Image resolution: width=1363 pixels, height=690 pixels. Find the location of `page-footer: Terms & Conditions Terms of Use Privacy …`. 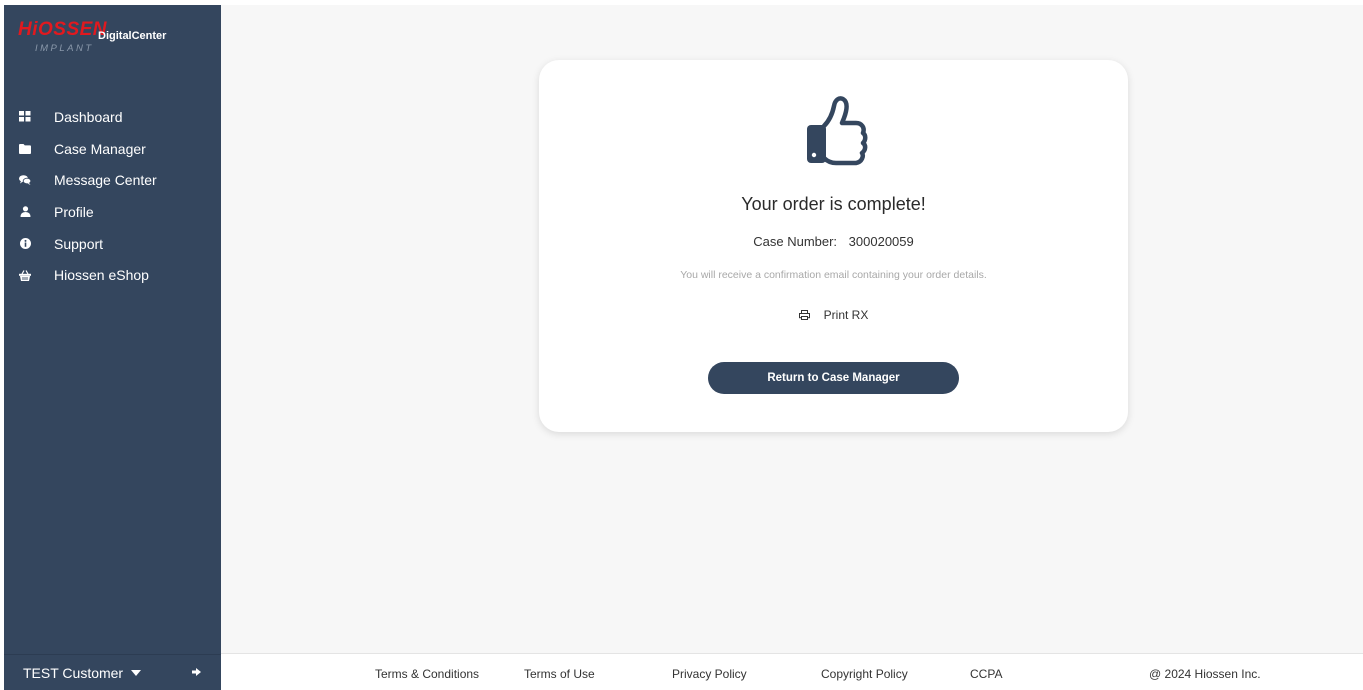

page-footer: Terms & Conditions Terms of Use Privacy … is located at coordinates (792, 671).